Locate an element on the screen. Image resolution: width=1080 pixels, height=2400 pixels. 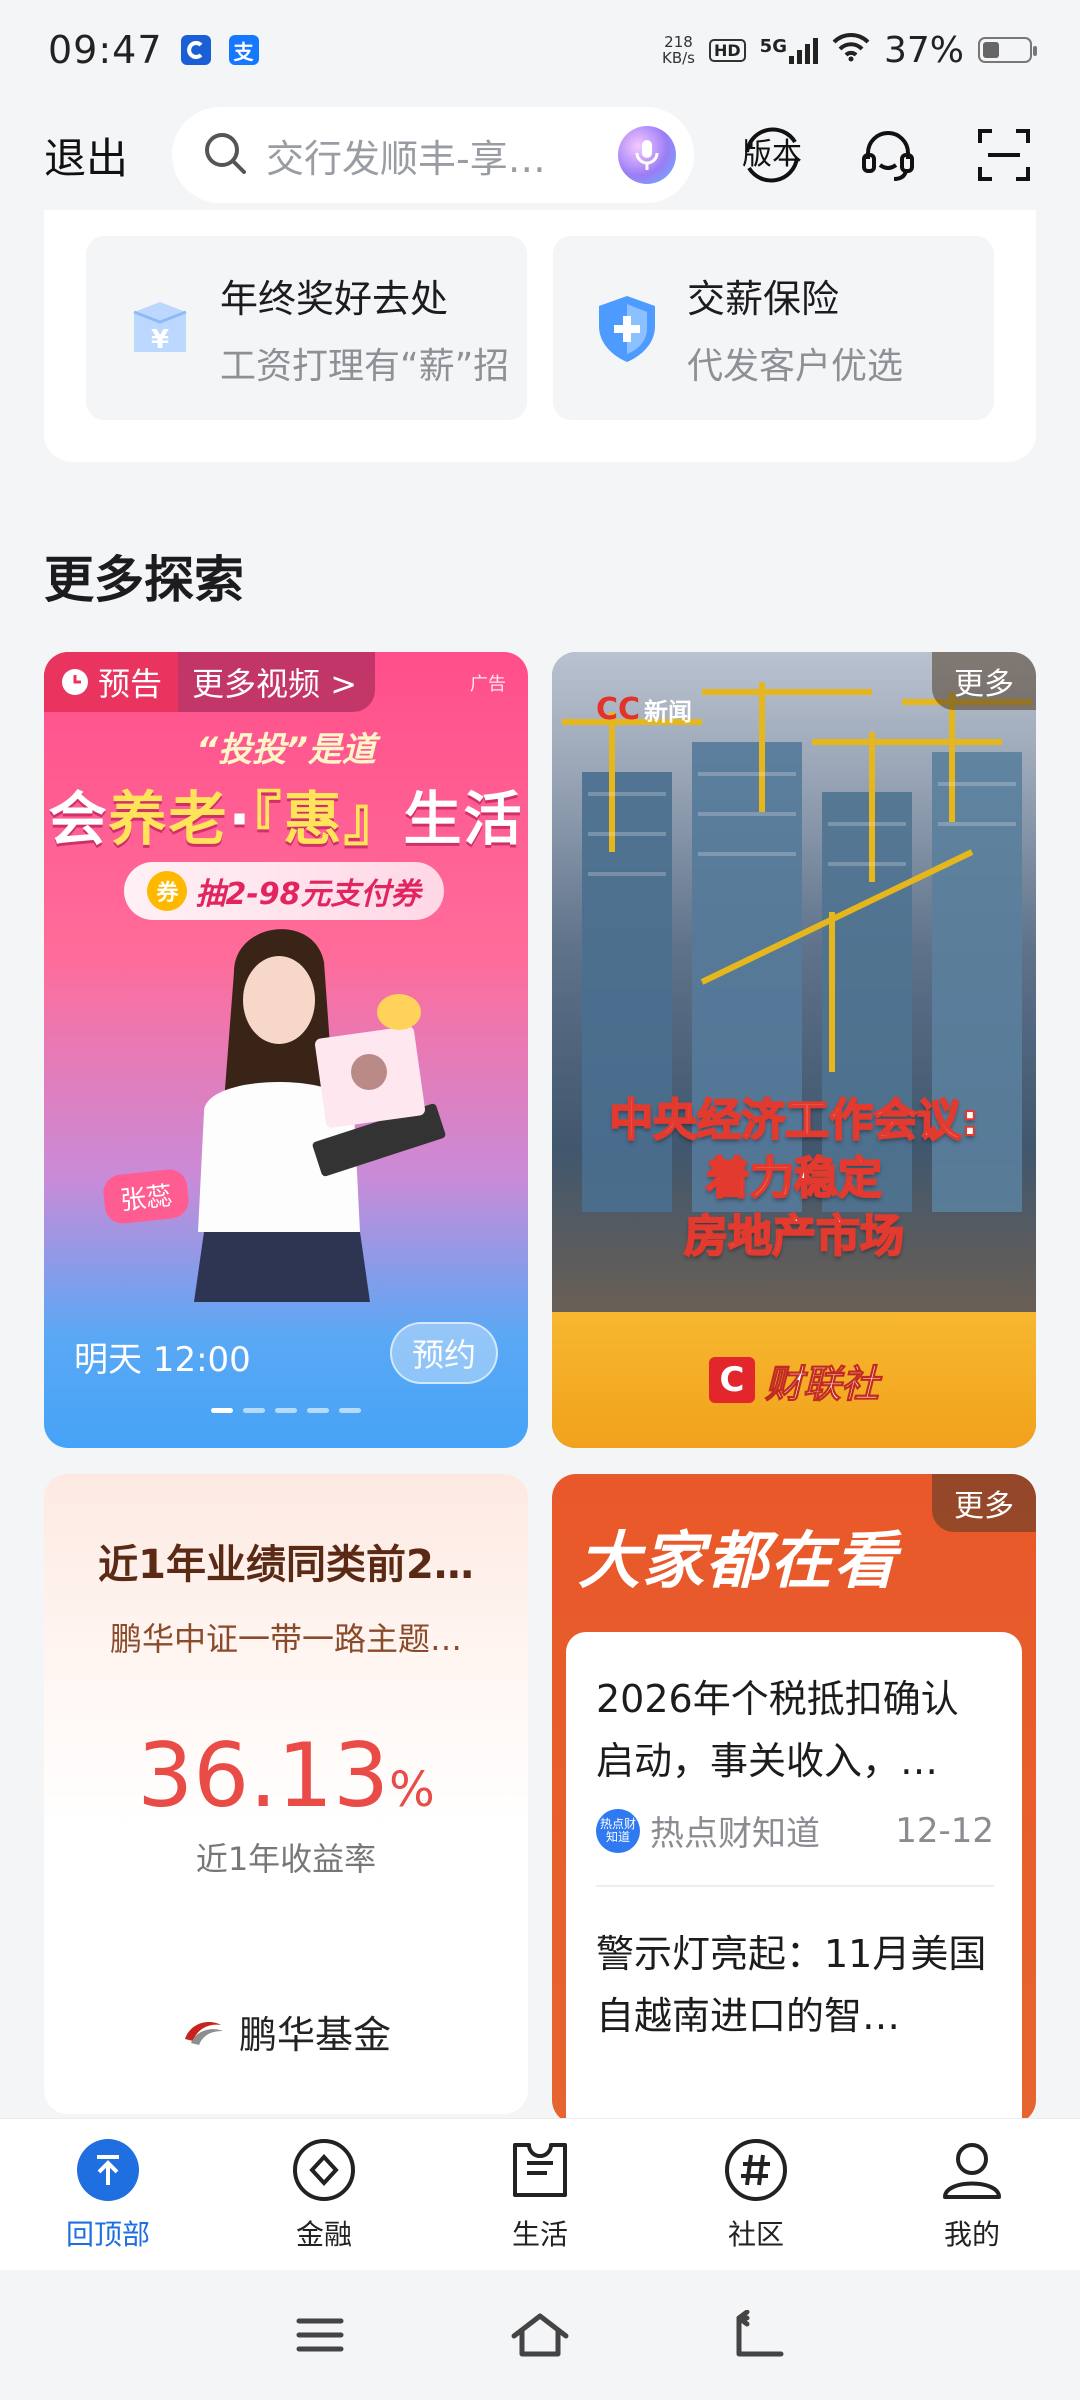
cctv-news-logo: CC 新闻 is located at coordinates (644, 709).